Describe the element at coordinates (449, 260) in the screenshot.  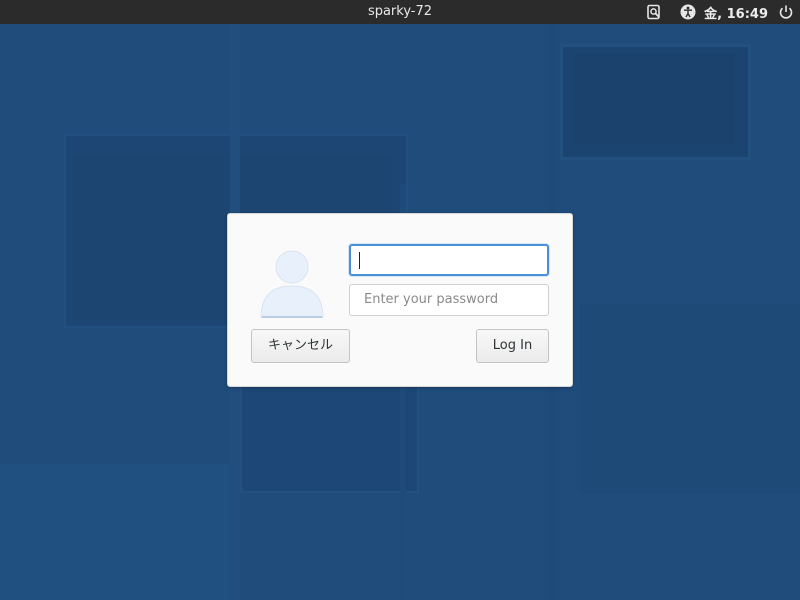
I see `username-input` at that location.